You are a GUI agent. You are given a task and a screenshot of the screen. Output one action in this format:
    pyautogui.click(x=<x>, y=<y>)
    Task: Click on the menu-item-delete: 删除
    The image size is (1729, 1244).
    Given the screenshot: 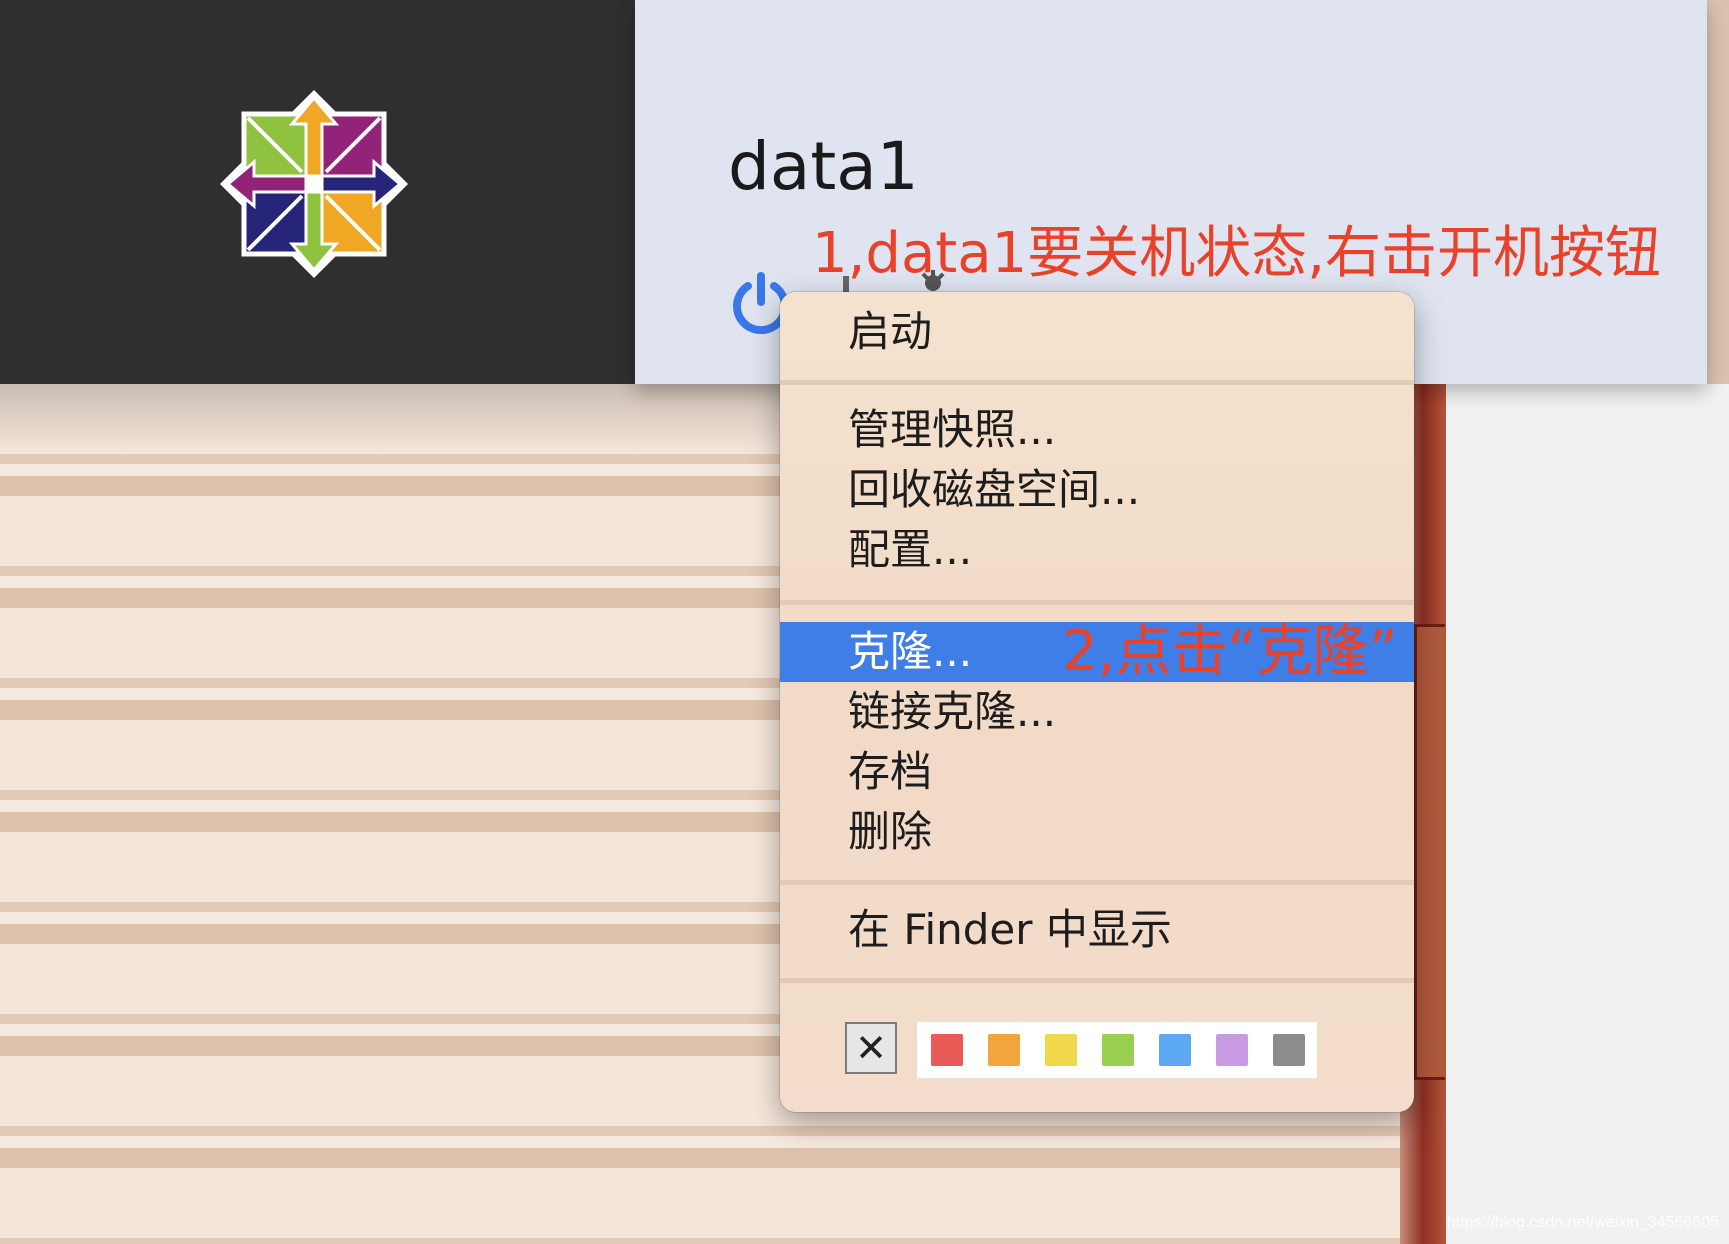 What is the action you would take?
    pyautogui.click(x=1097, y=832)
    